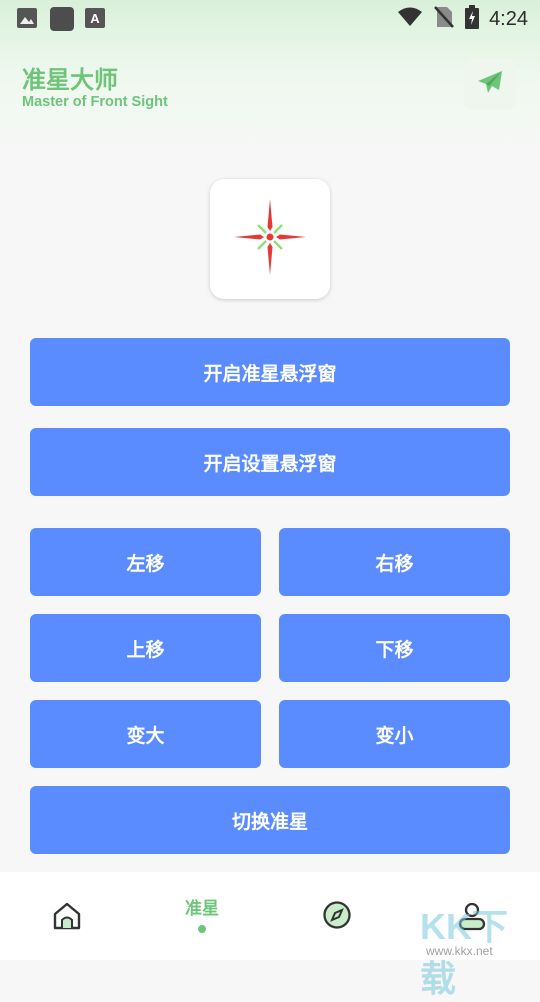  Describe the element at coordinates (270, 372) in the screenshot. I see `open-crosshair-float-button: 开启准星悬浮窗` at that location.